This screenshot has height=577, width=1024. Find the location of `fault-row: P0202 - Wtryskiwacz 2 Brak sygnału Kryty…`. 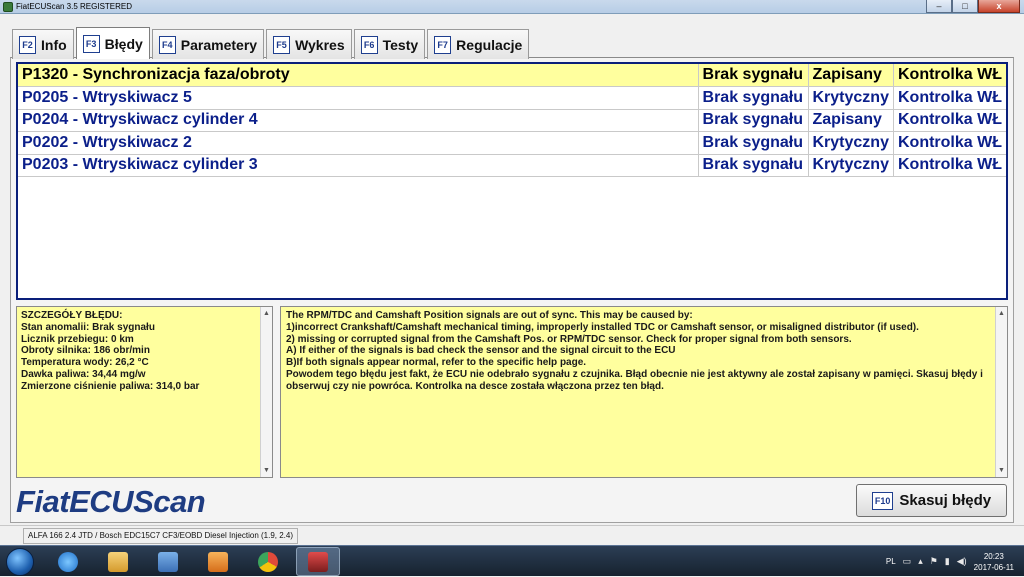

fault-row: P0202 - Wtryskiwacz 2 Brak sygnału Kryty… is located at coordinates (512, 143).